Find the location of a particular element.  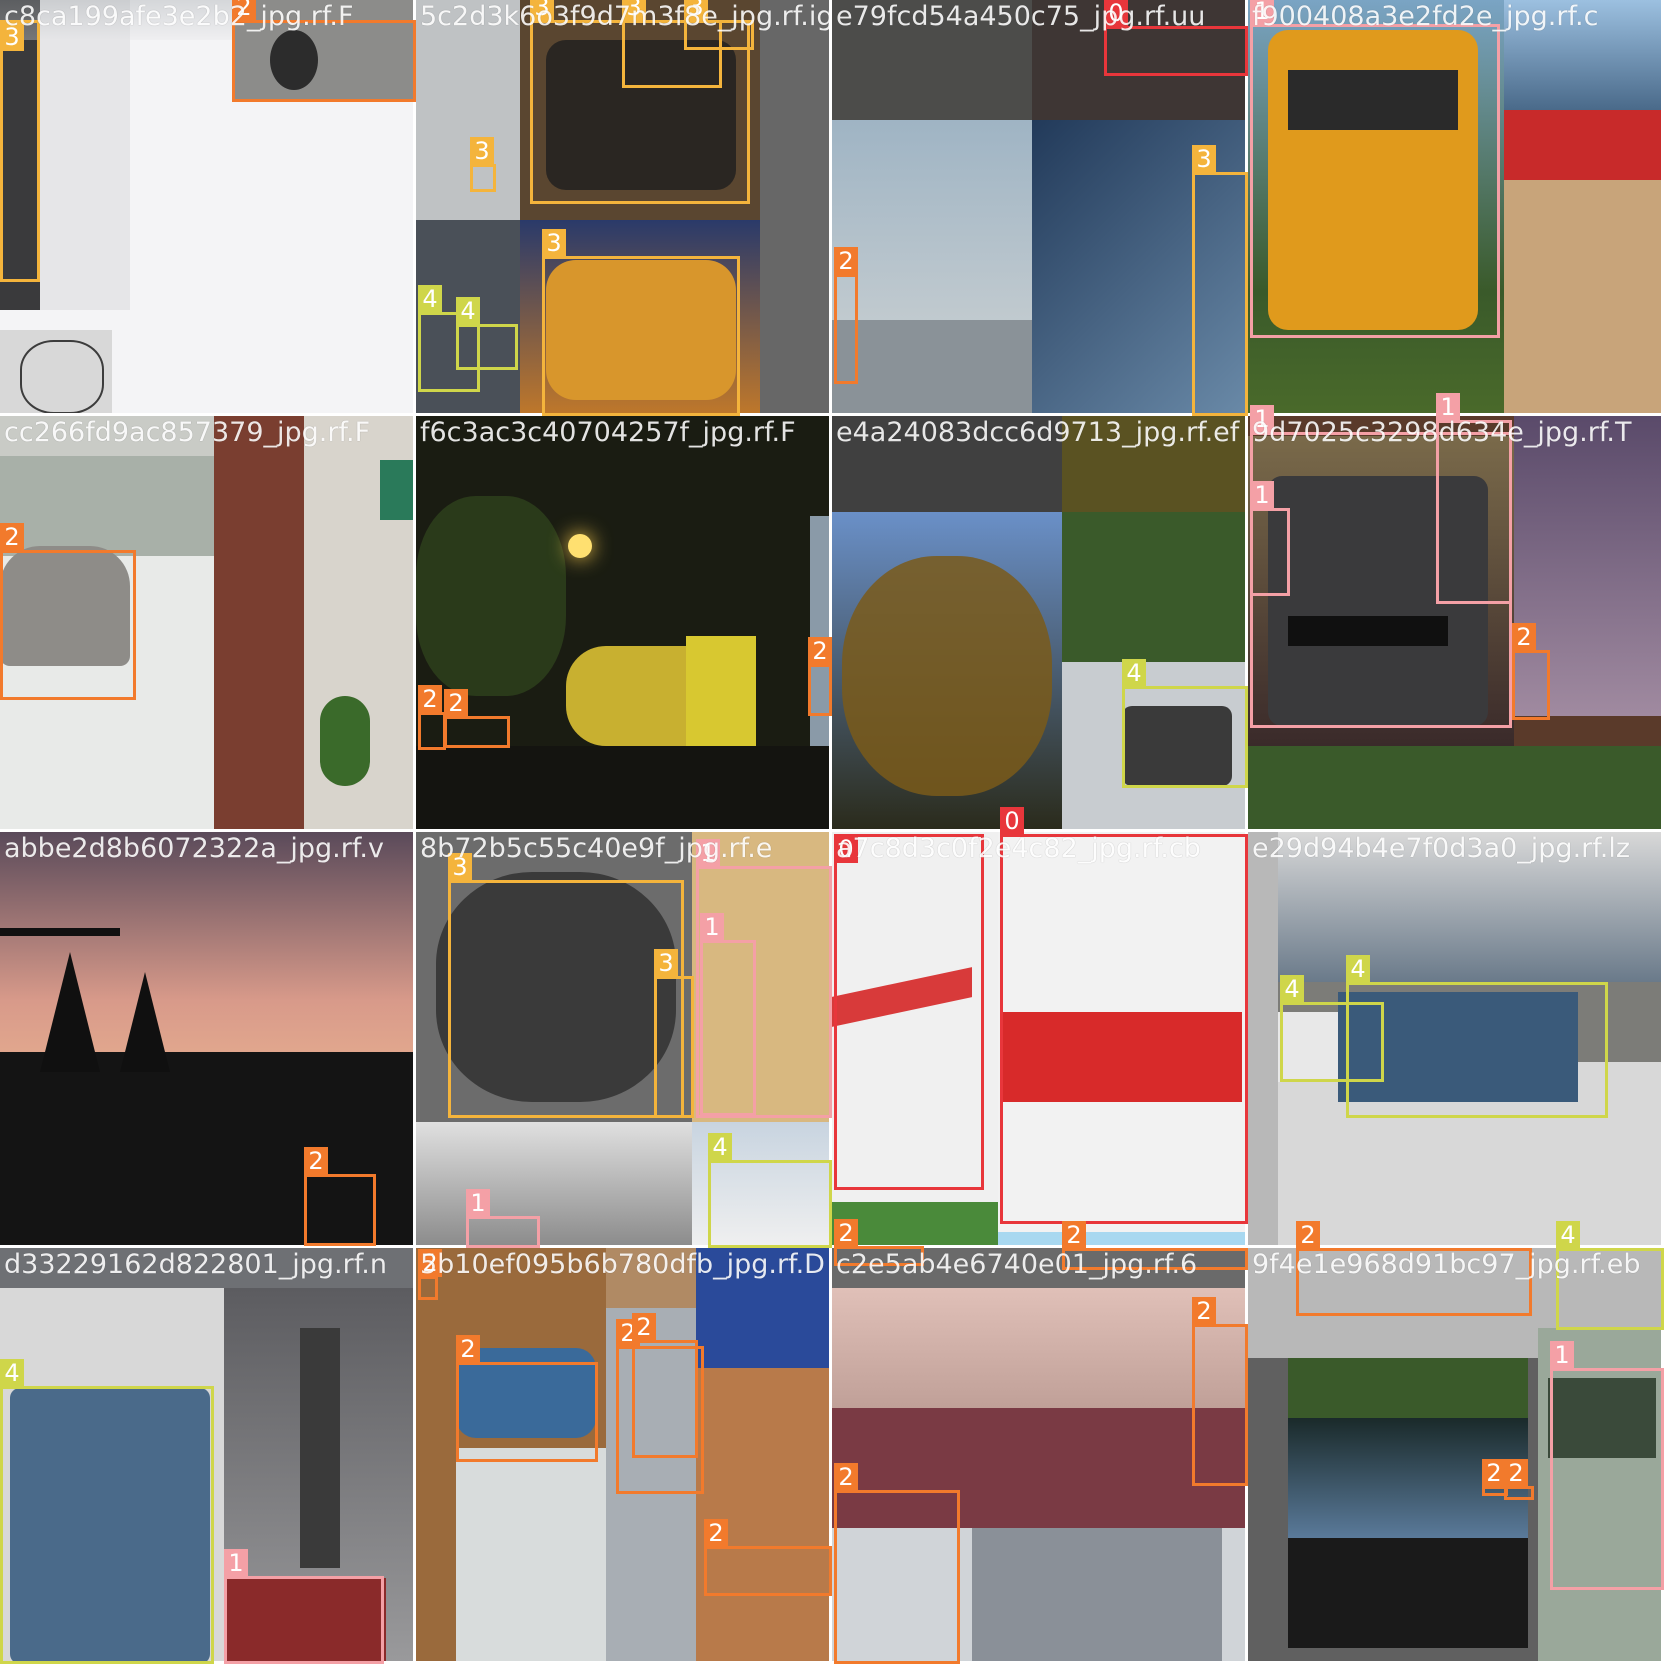

tile-filename: cc266fd9ac857379_jpg.rf.F is located at coordinates (187, 432).